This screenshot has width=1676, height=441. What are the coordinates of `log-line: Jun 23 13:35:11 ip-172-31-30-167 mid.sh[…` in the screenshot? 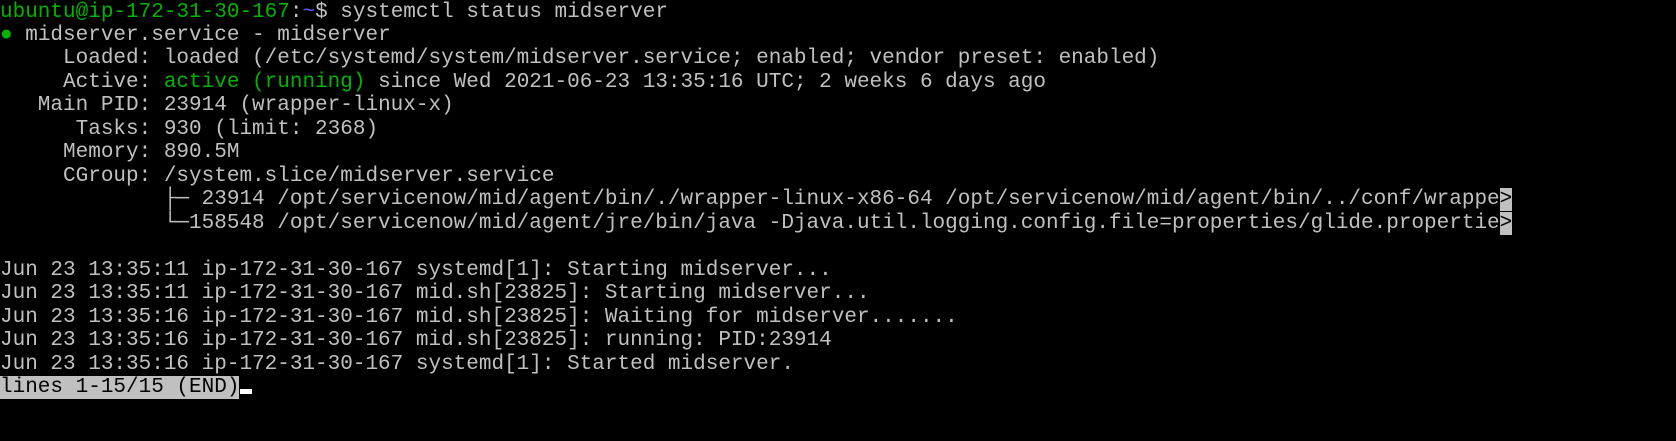 It's located at (435, 293).